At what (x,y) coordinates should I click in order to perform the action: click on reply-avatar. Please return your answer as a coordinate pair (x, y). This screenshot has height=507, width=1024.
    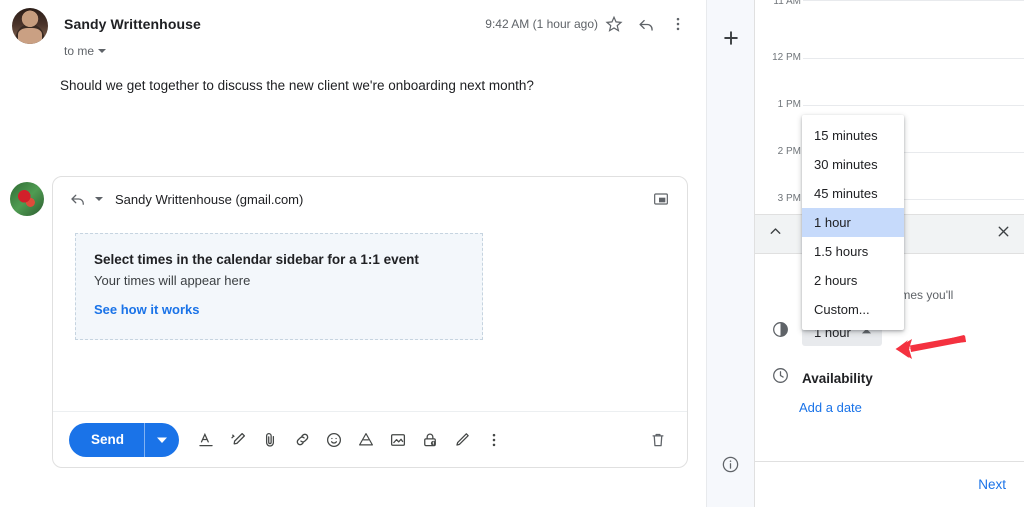
    Looking at the image, I should click on (27, 199).